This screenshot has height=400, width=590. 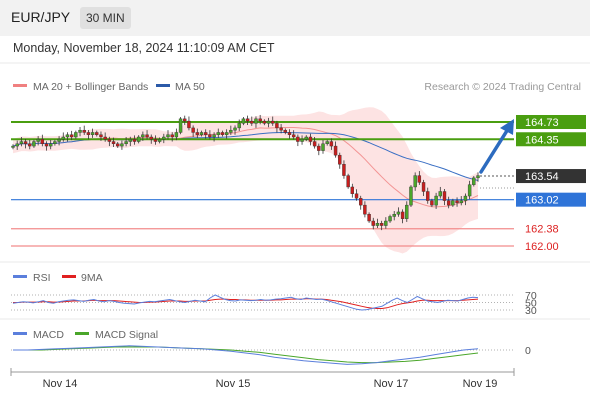 I want to click on x-tick-label: Nov 19, so click(x=480, y=384).